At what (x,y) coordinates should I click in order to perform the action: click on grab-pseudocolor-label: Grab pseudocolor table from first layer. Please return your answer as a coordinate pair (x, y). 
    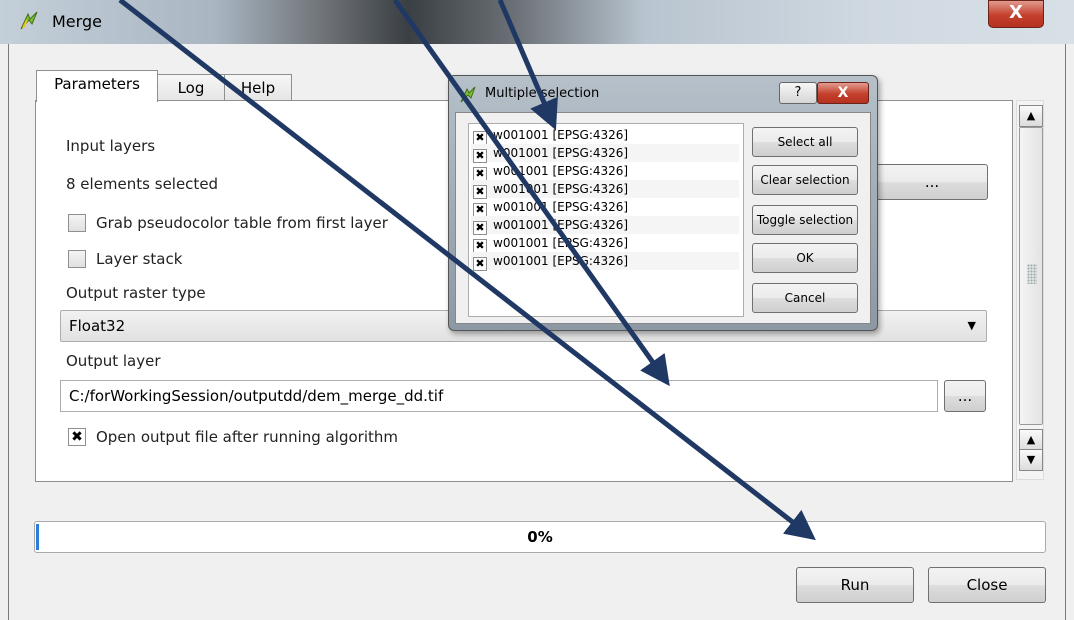
    Looking at the image, I should click on (242, 223).